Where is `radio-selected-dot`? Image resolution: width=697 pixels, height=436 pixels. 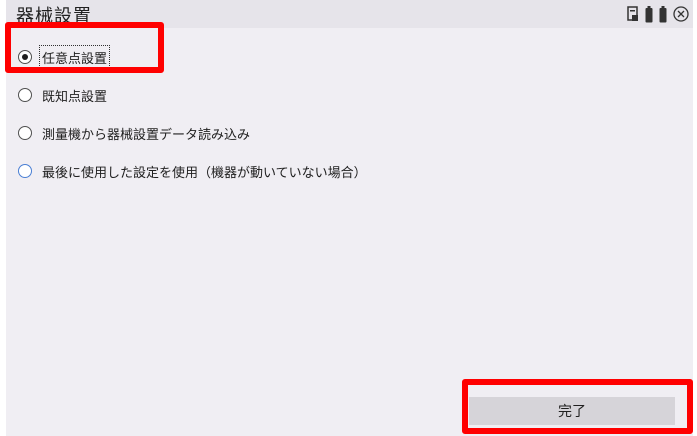
radio-selected-dot is located at coordinates (25, 57).